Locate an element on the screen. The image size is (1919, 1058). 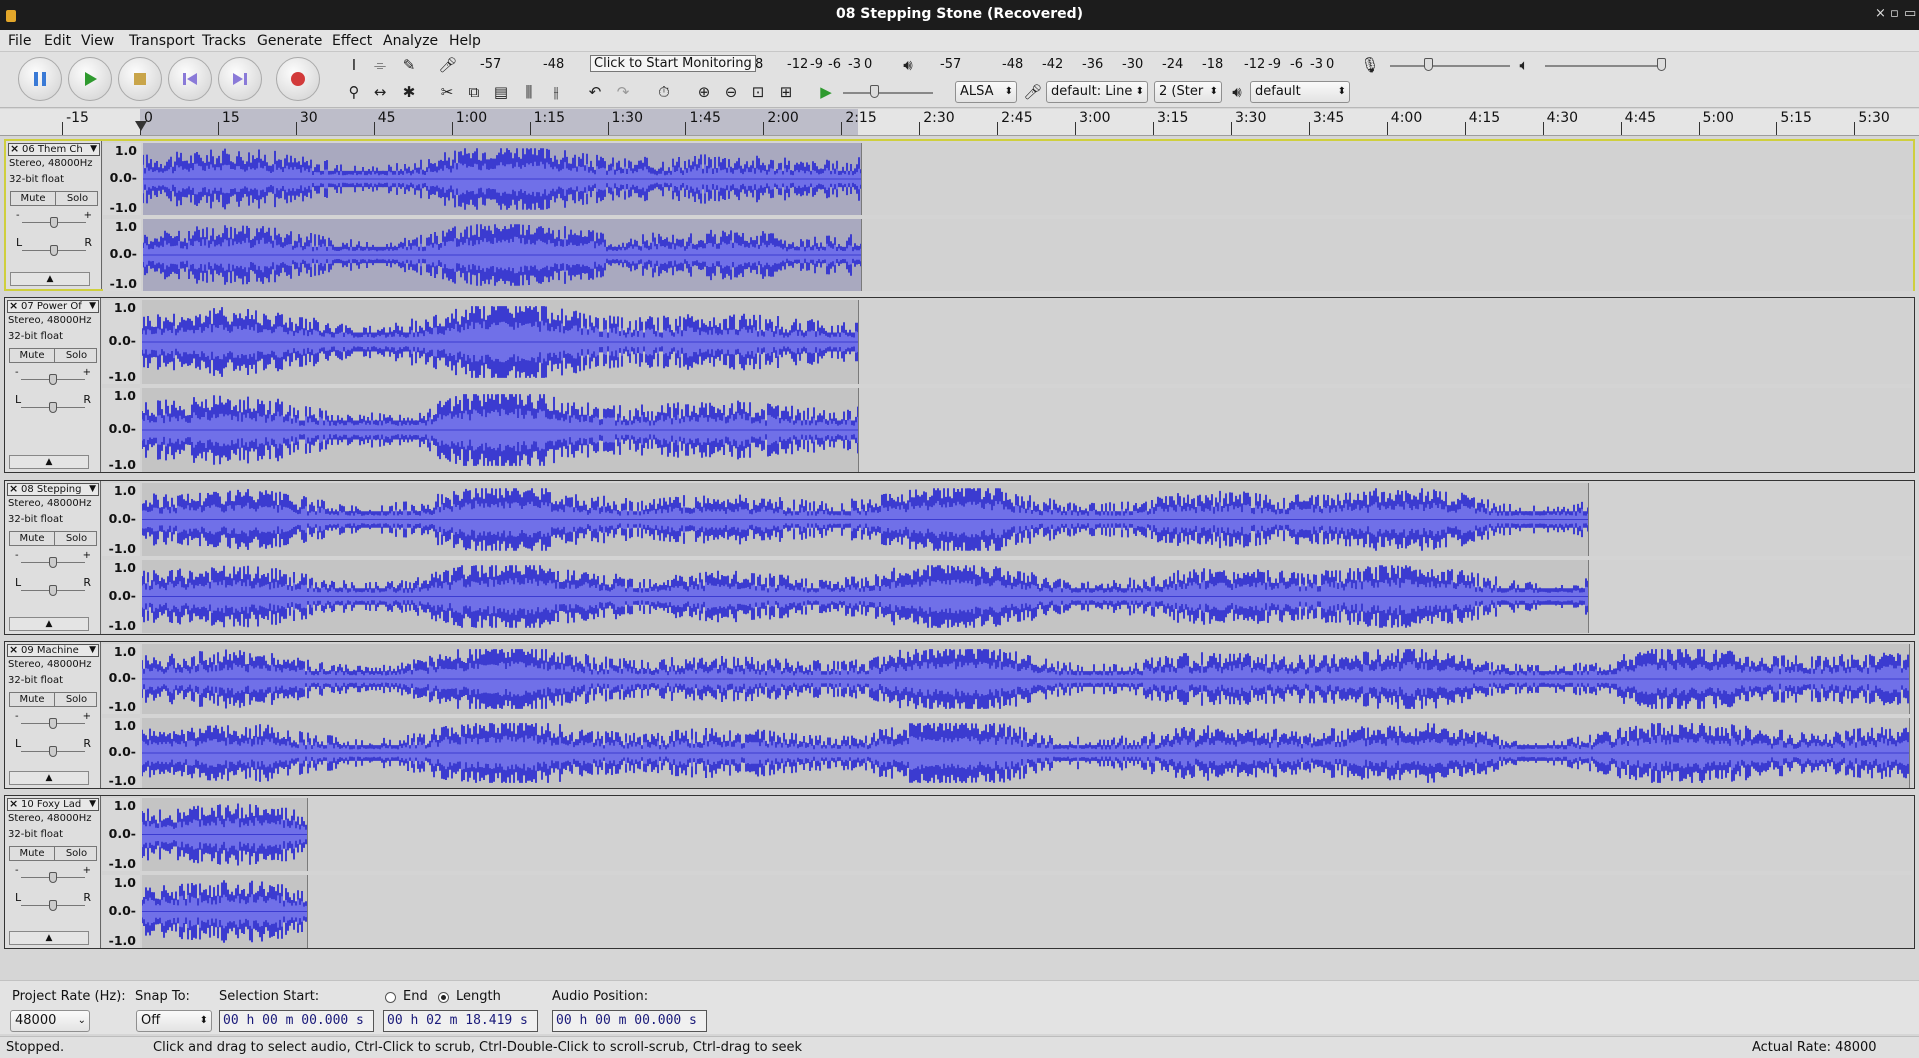
end-radio is located at coordinates (390, 997).